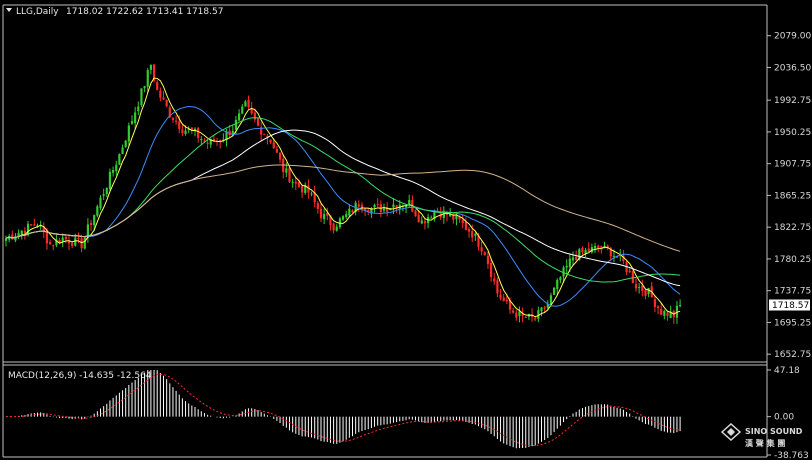  What do you see at coordinates (787, 371) in the screenshot?
I see `macd-tick-label: 47.18` at bounding box center [787, 371].